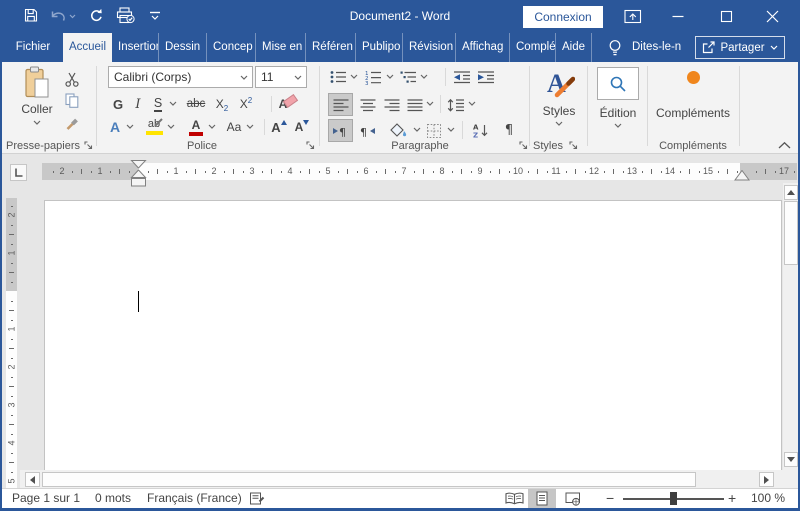 This screenshot has height=511, width=800. What do you see at coordinates (250, 126) in the screenshot?
I see `change-case-chevron-icon` at bounding box center [250, 126].